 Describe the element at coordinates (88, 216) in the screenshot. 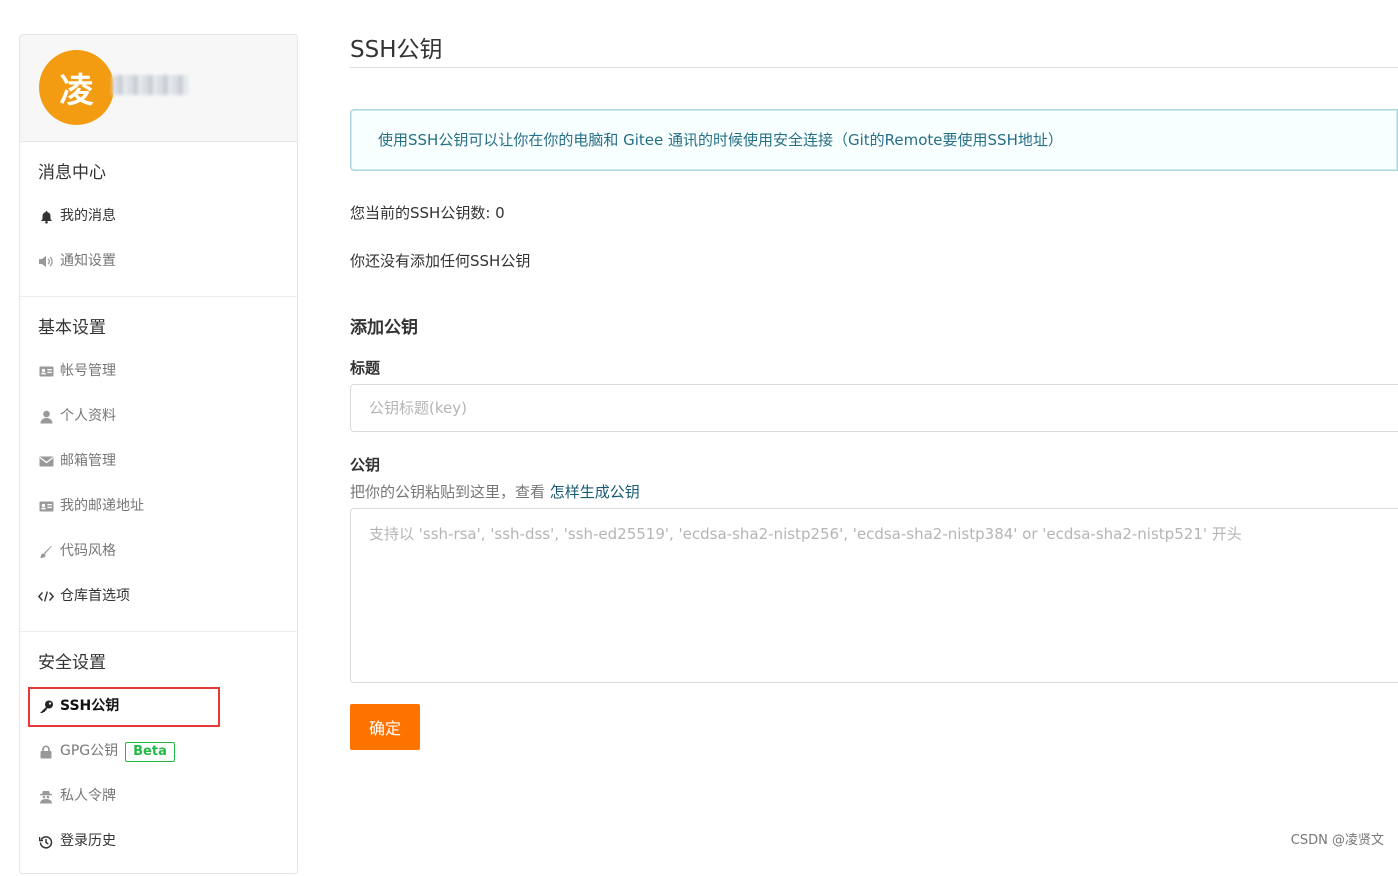

I see `sidebar-item-label: 我的消息` at that location.